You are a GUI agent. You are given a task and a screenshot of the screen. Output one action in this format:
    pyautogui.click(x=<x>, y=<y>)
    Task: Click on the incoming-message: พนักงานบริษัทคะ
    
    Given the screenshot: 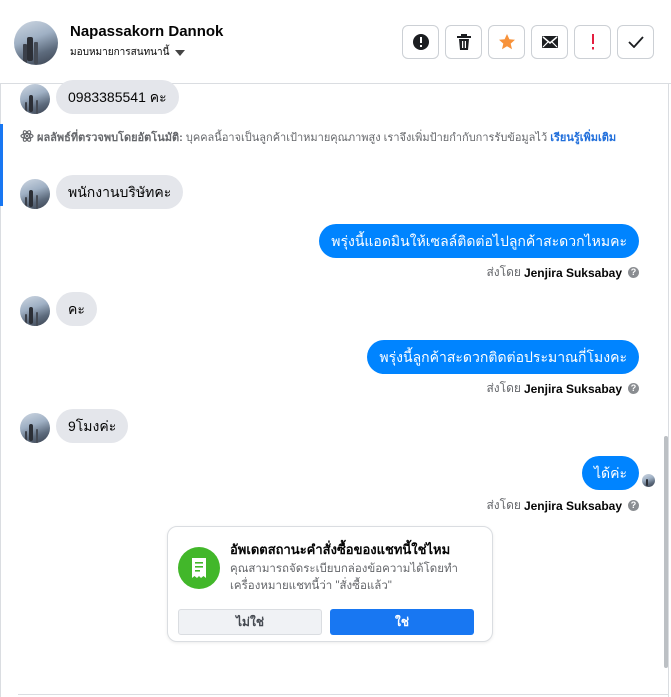 What is the action you would take?
    pyautogui.click(x=120, y=192)
    